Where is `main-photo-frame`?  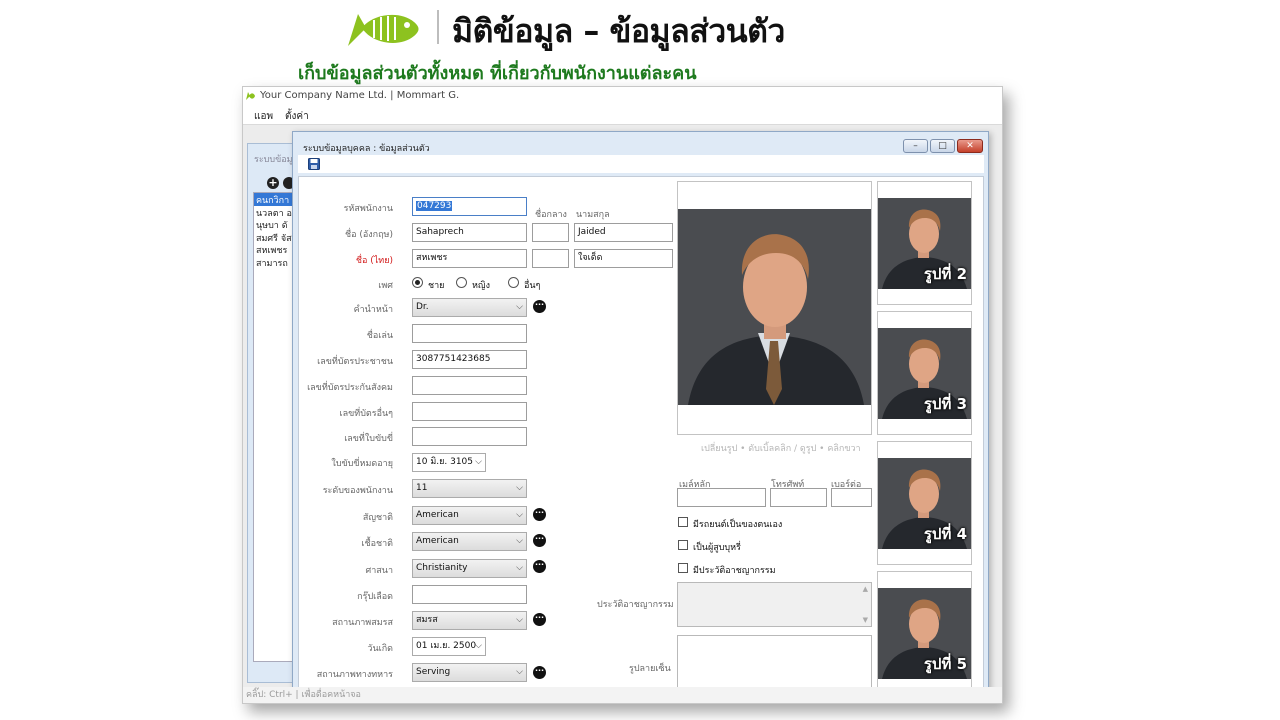 main-photo-frame is located at coordinates (774, 308).